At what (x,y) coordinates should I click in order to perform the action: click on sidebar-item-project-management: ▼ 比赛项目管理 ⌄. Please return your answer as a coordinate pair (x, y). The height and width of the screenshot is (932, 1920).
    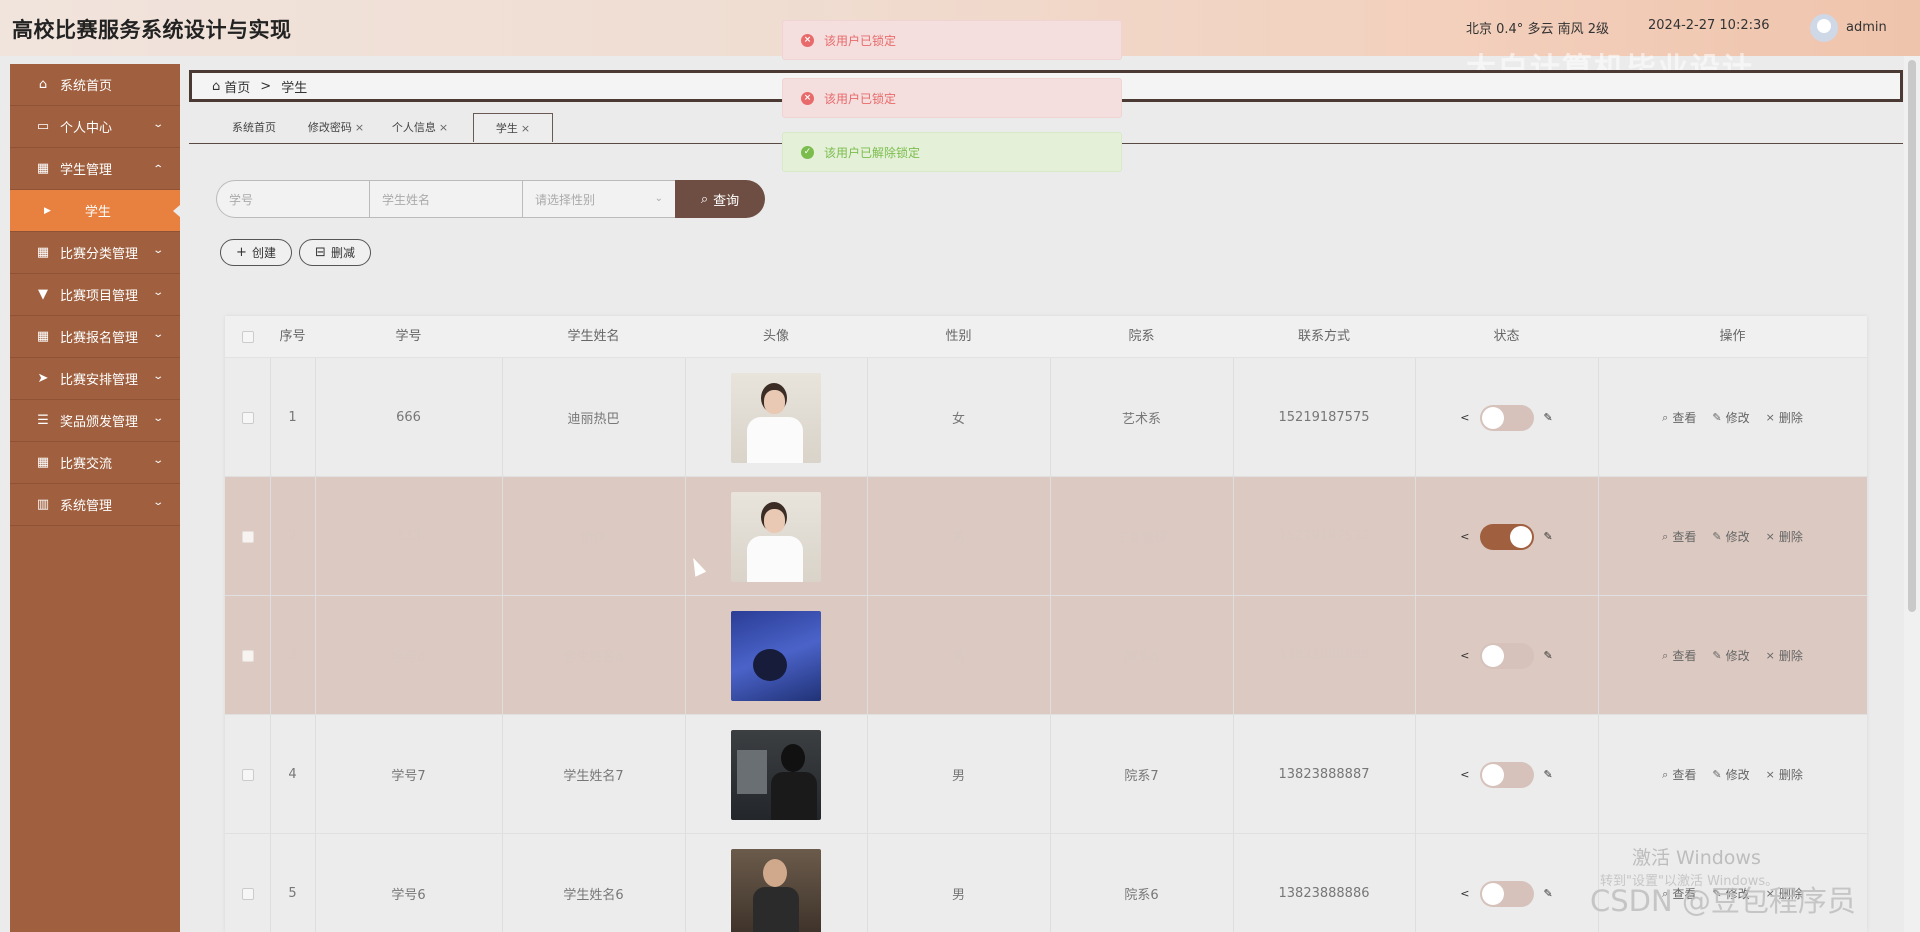
    Looking at the image, I should click on (95, 295).